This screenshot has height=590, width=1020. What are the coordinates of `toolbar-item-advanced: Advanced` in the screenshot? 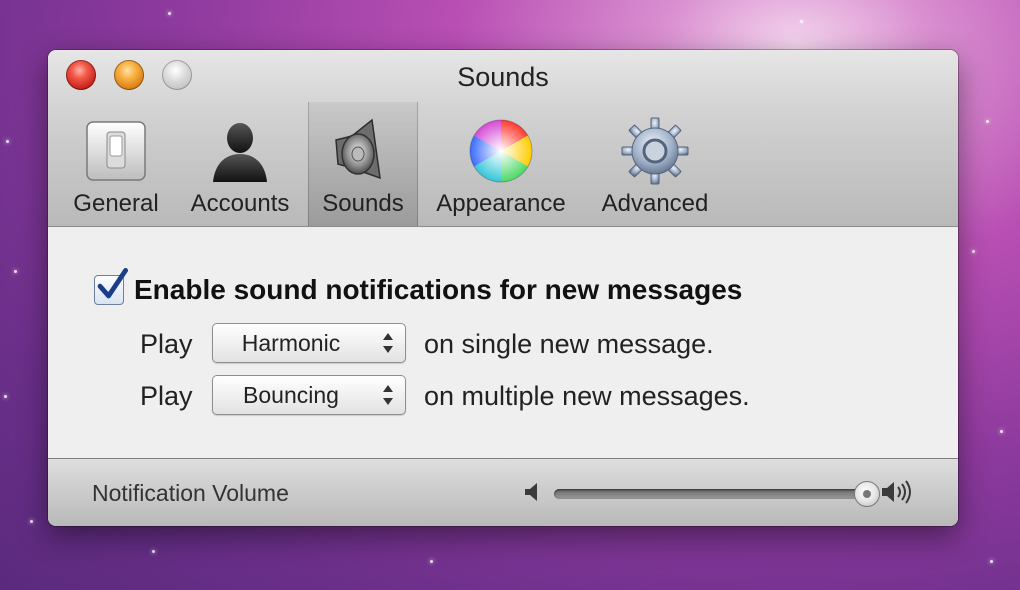 It's located at (655, 164).